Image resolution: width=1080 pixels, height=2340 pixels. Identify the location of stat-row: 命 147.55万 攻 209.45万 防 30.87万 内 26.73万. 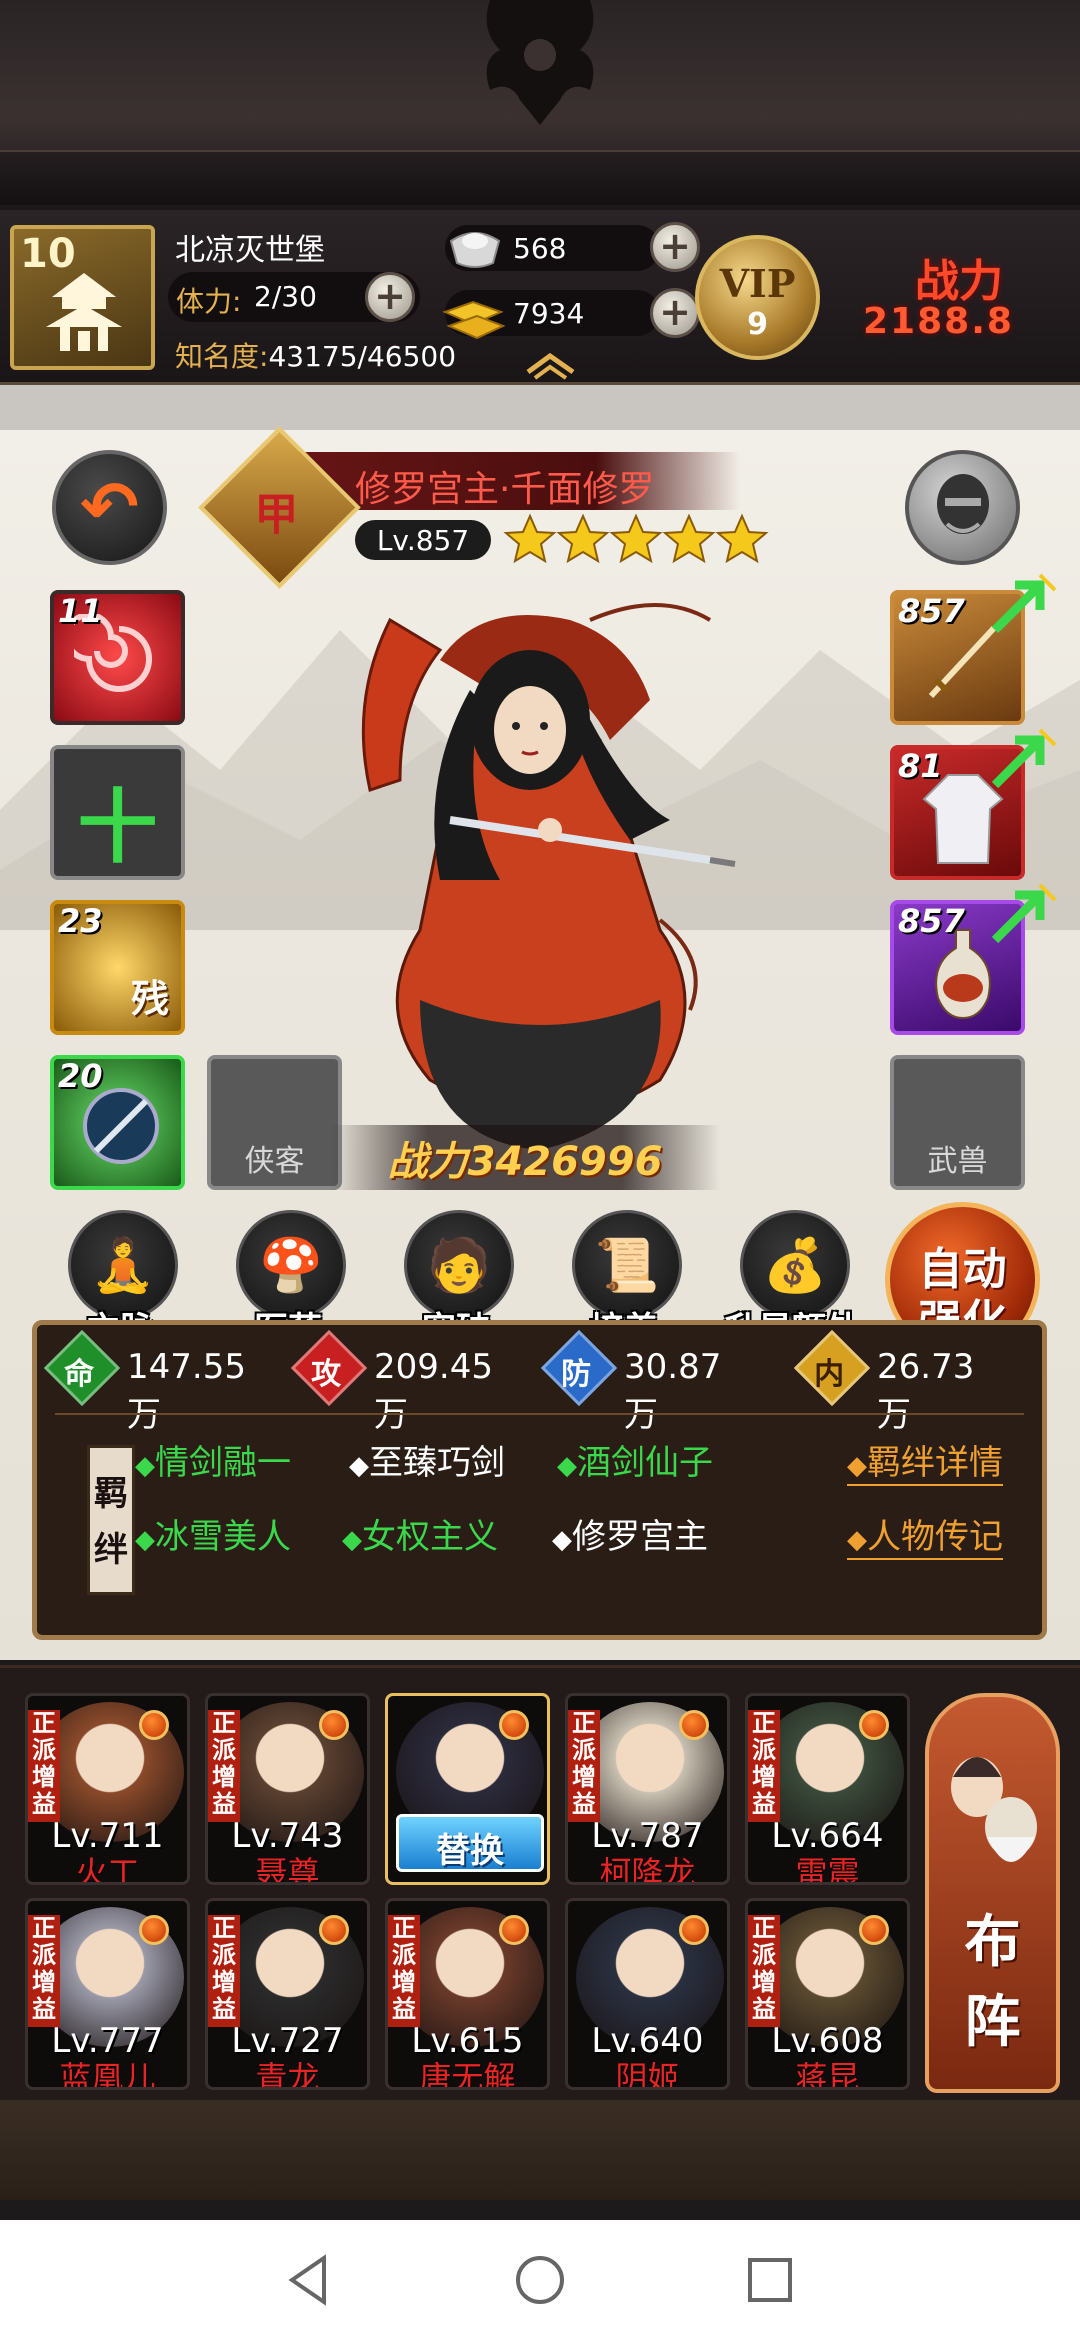
(539, 1382).